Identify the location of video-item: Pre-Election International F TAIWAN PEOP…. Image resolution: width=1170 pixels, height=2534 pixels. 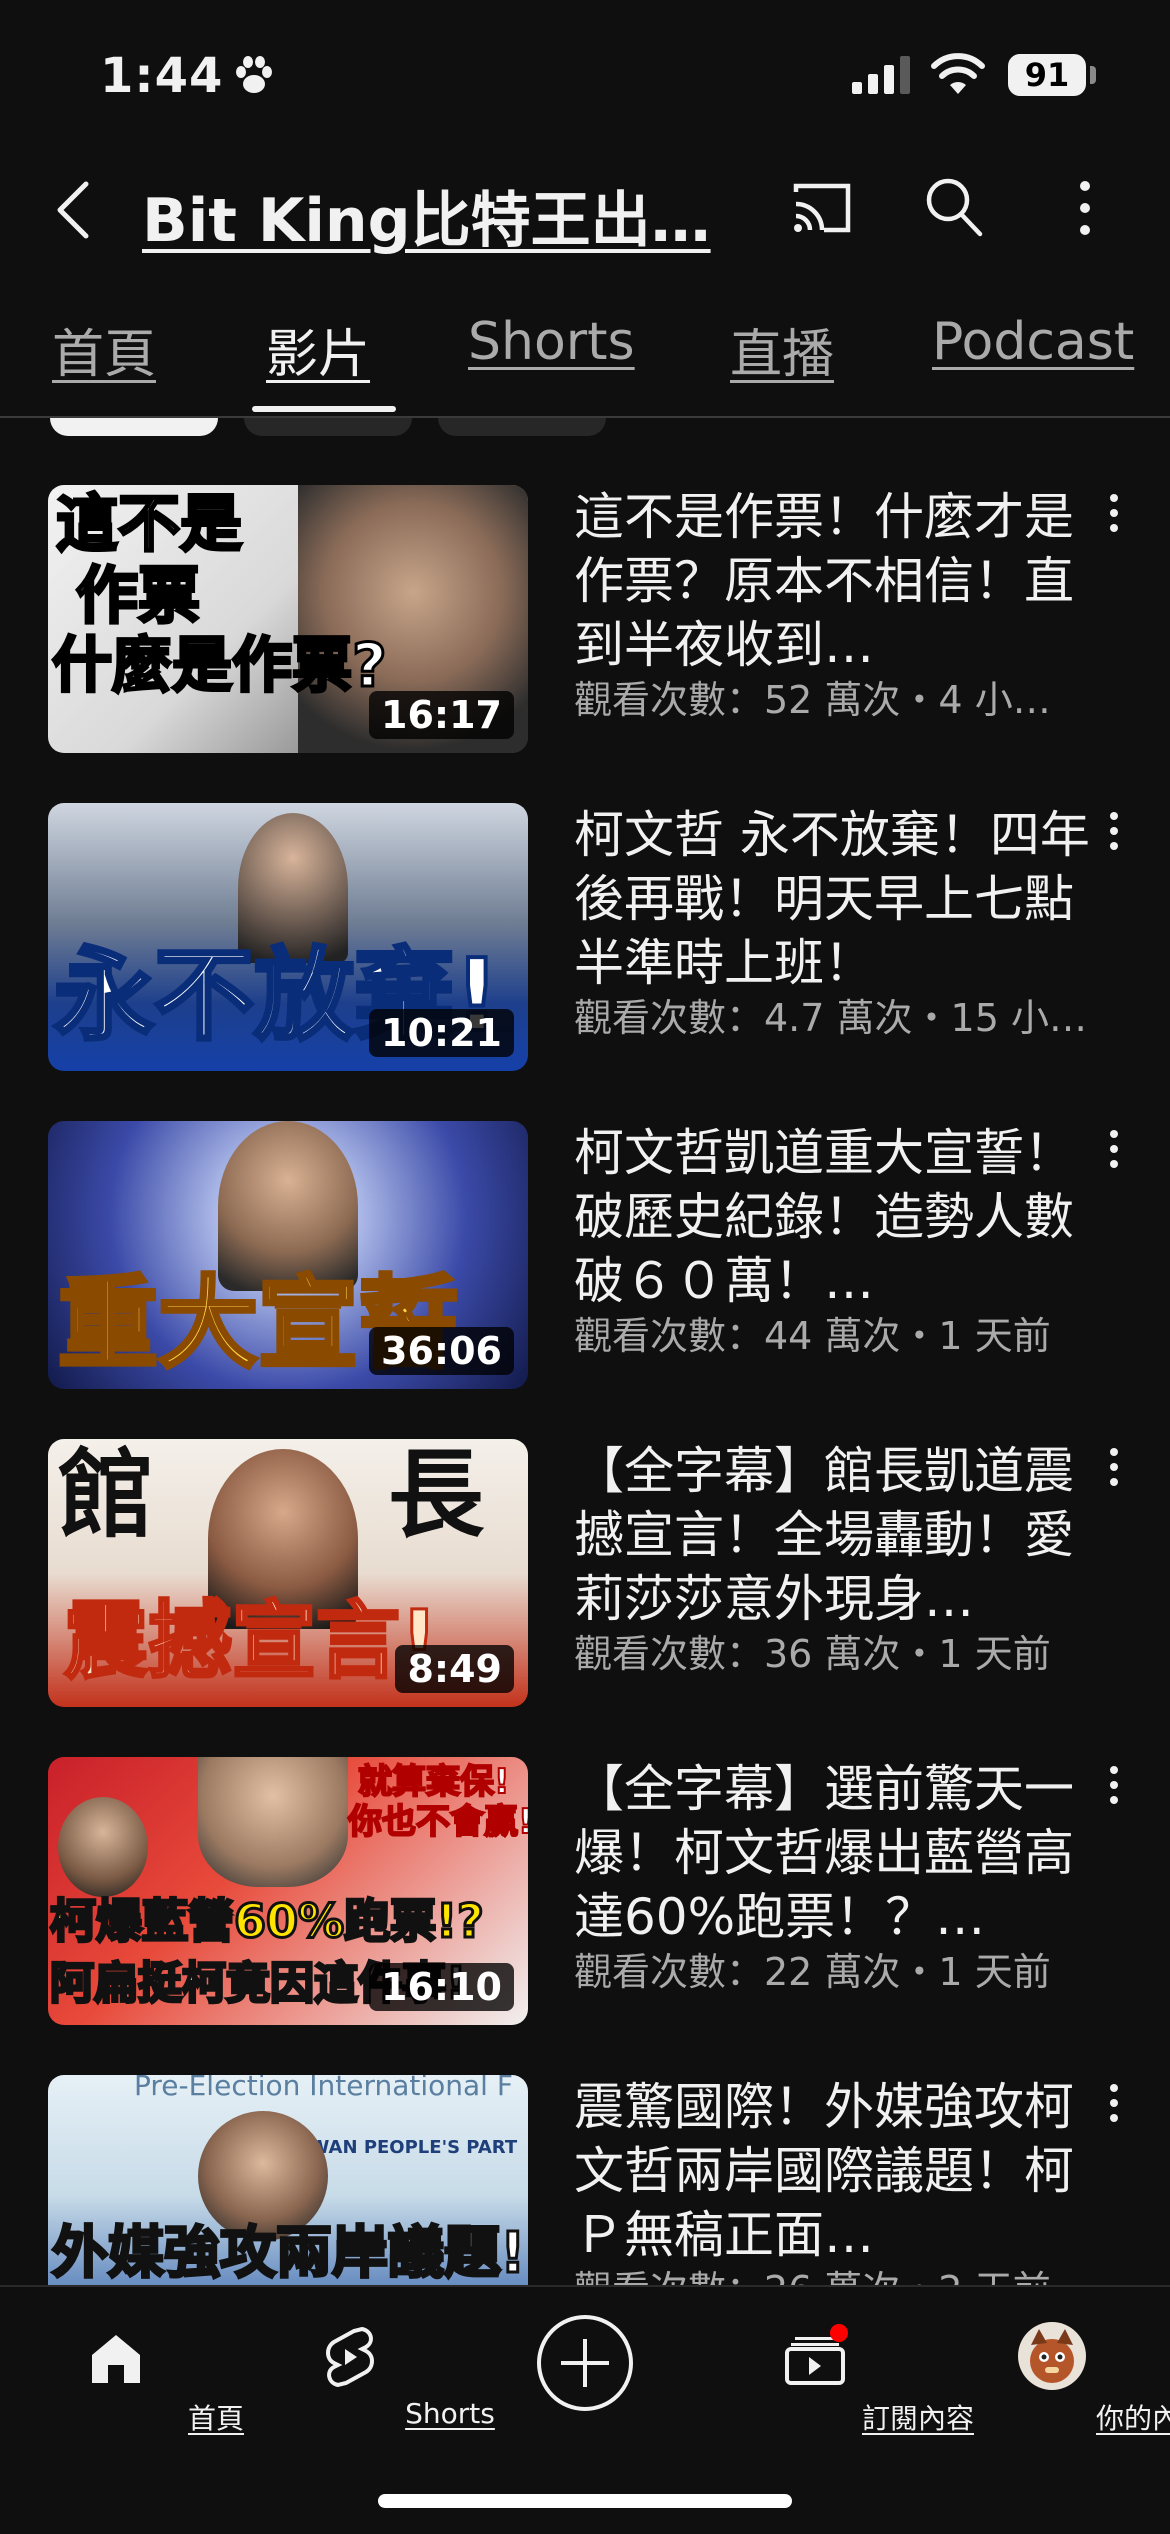
(585, 2180).